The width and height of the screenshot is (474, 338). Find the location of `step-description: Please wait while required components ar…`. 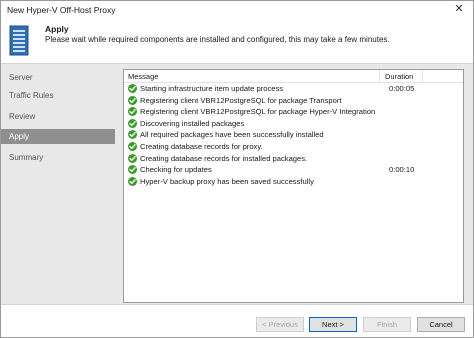

step-description: Please wait while required components ar… is located at coordinates (217, 39).